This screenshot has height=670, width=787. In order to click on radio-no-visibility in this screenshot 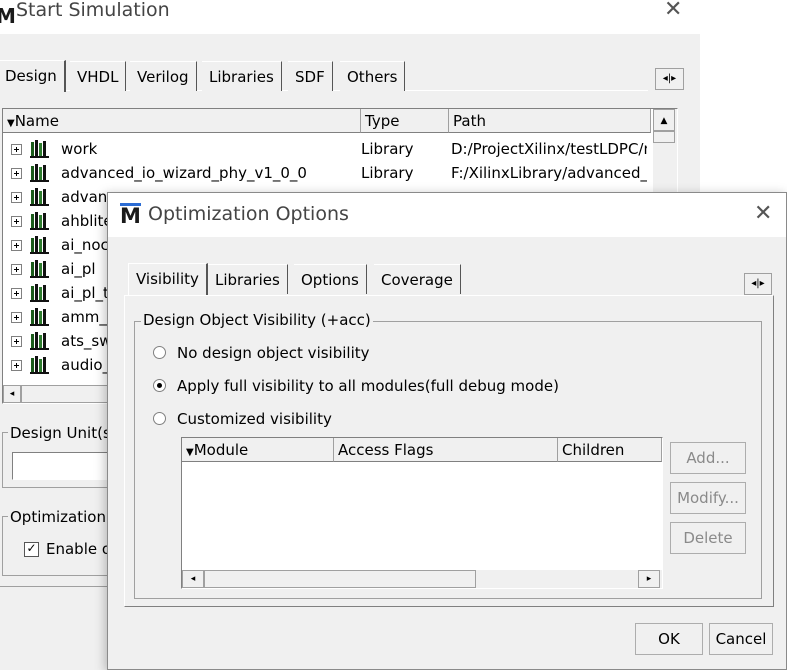, I will do `click(159, 352)`.